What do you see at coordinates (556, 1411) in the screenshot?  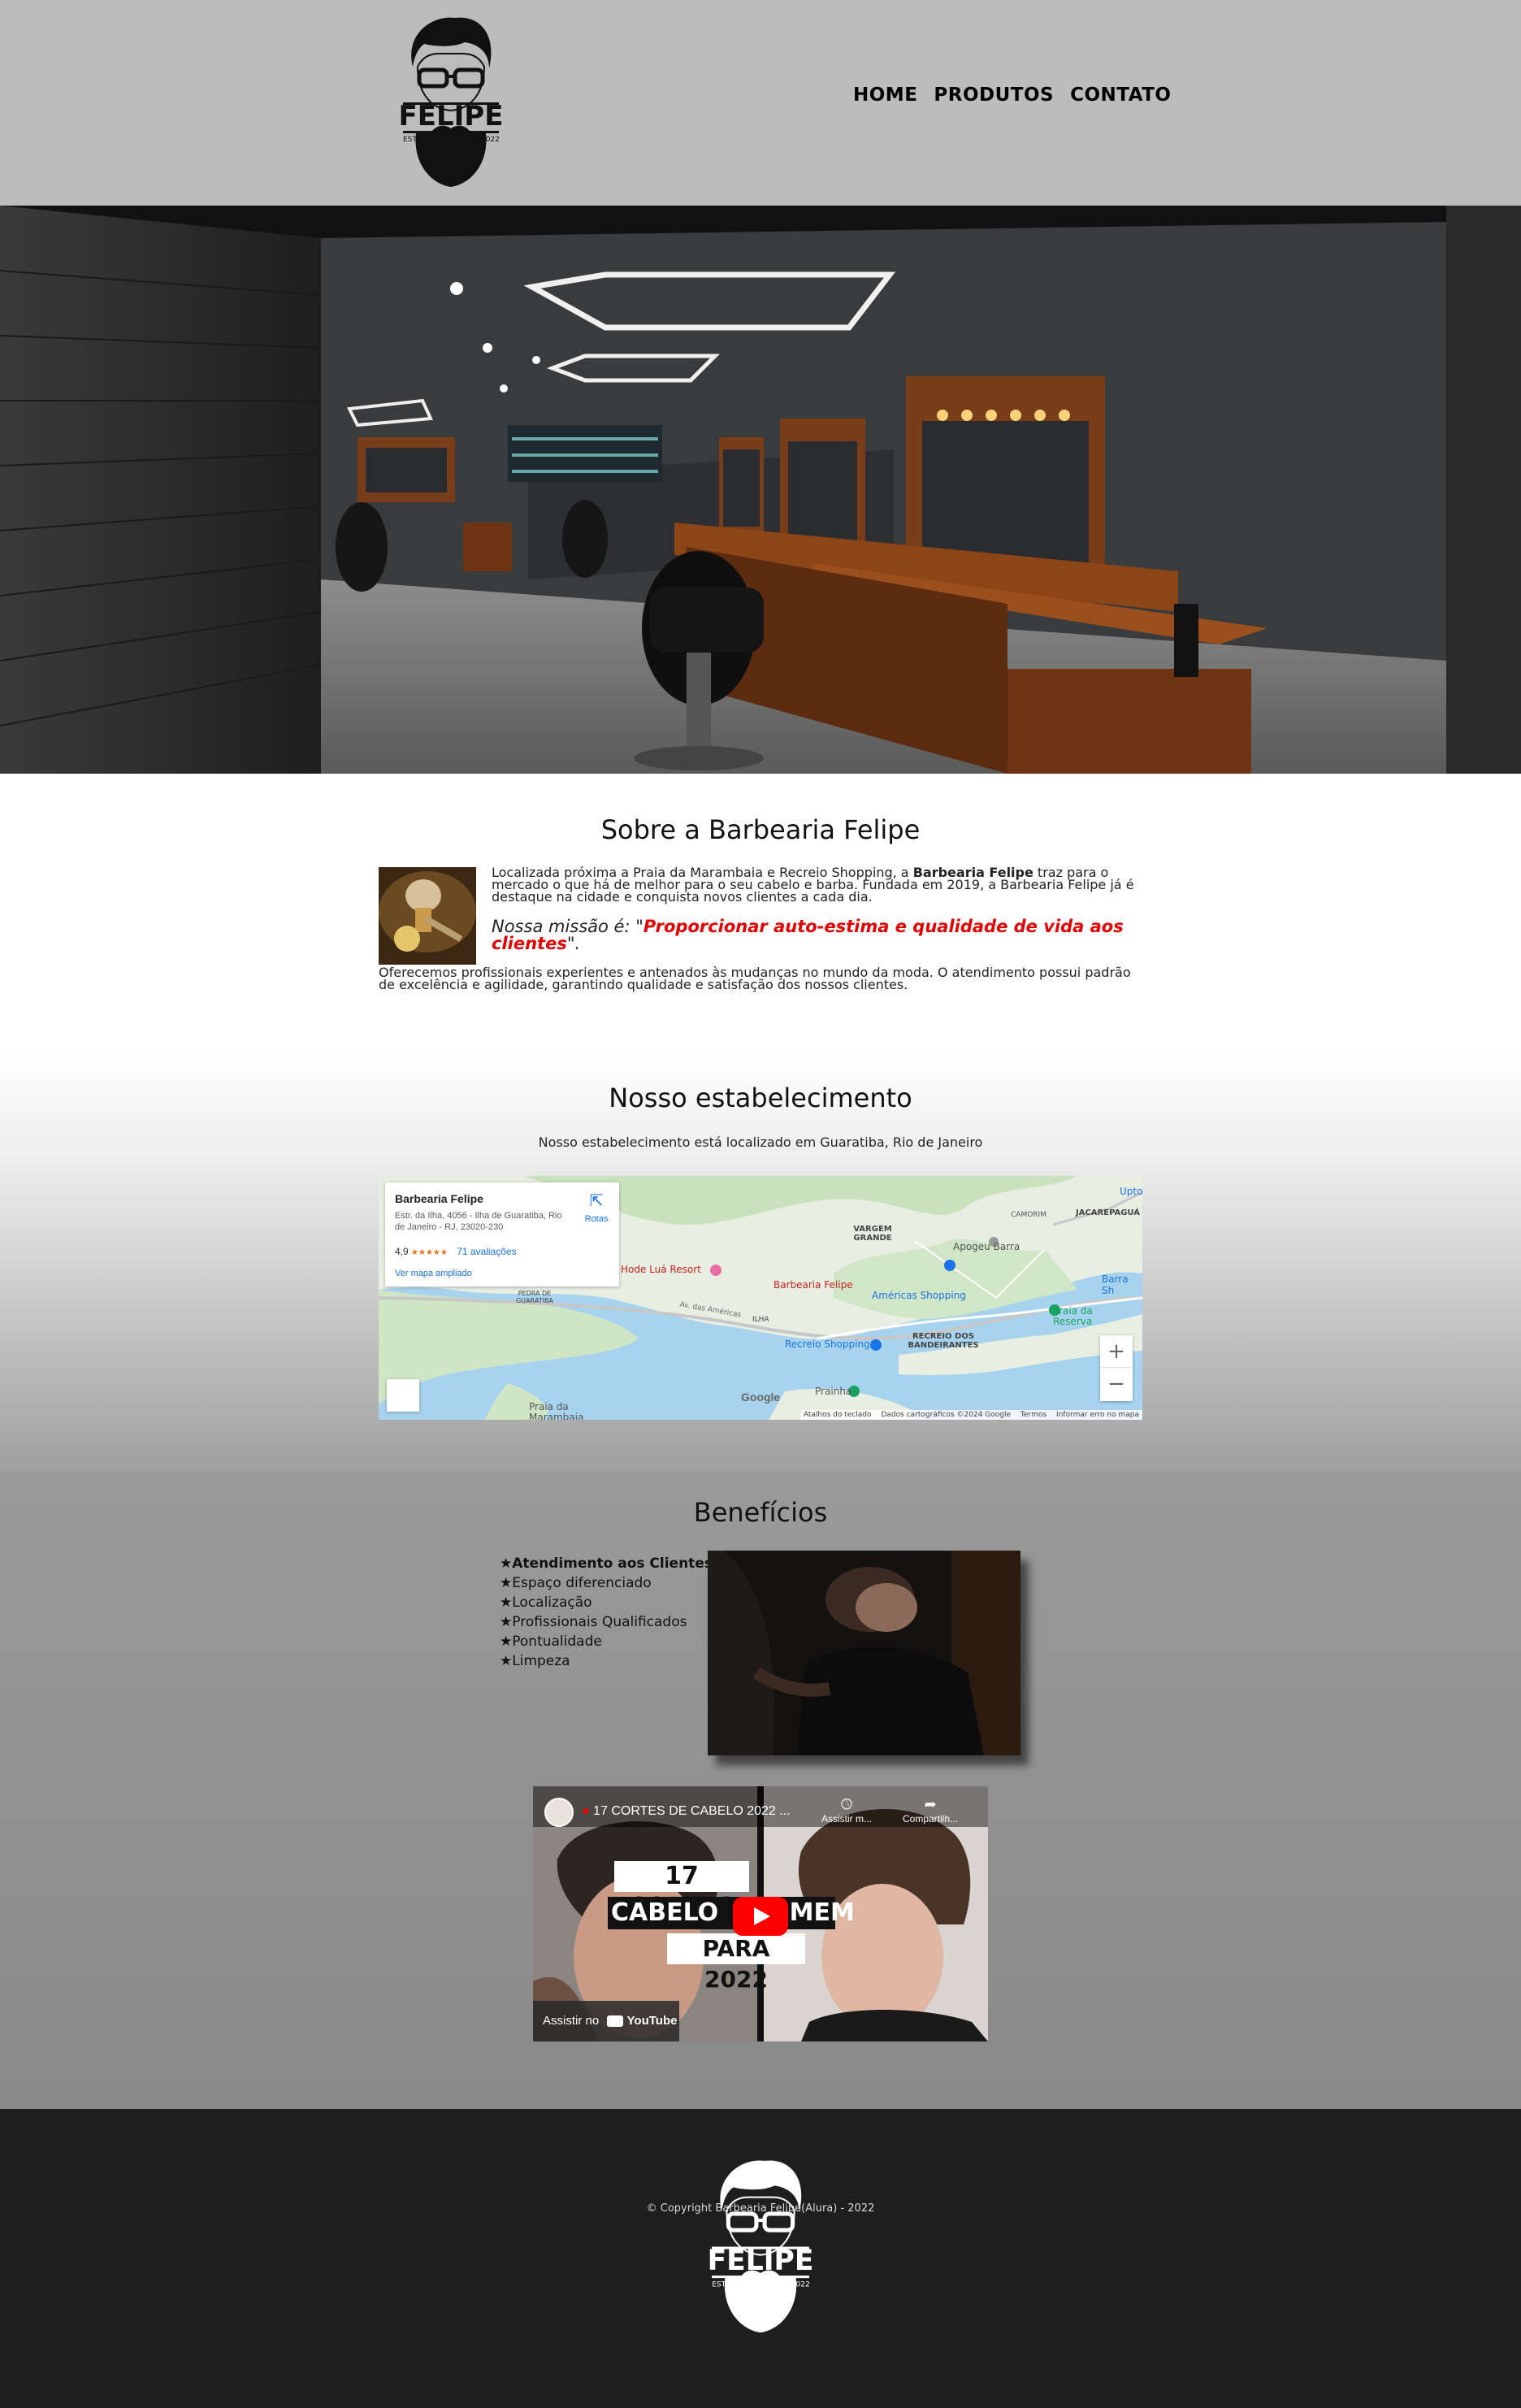 I see `map-label-praia-marambaia: Praia da Marambaia` at bounding box center [556, 1411].